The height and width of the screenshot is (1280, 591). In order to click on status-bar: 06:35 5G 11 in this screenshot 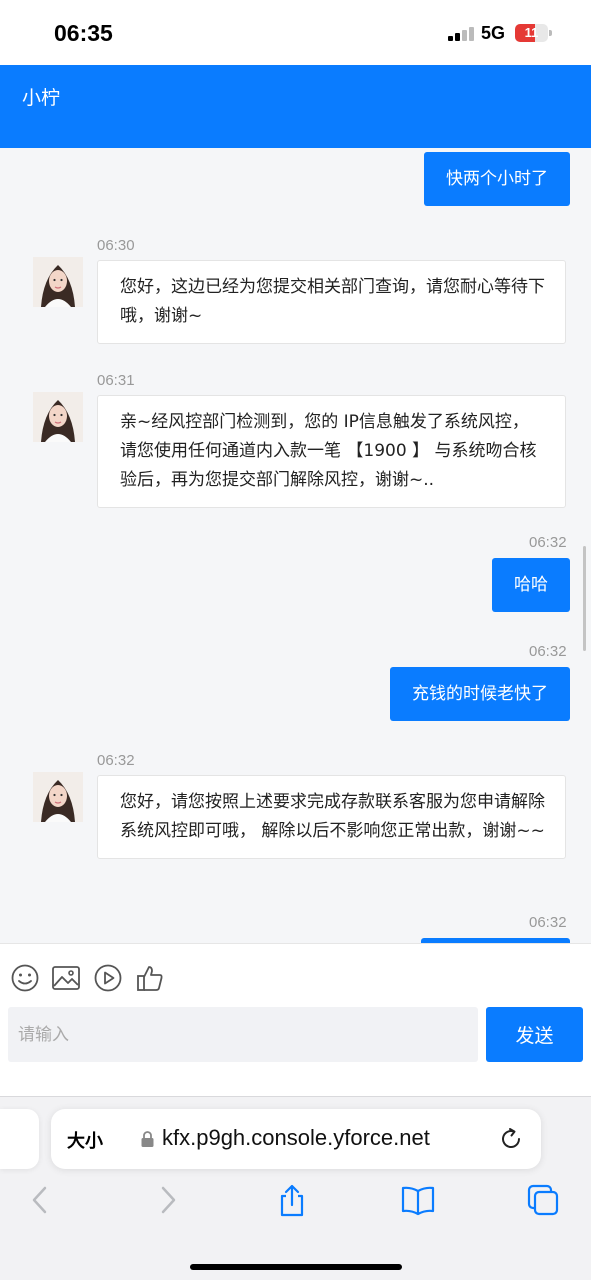, I will do `click(295, 32)`.